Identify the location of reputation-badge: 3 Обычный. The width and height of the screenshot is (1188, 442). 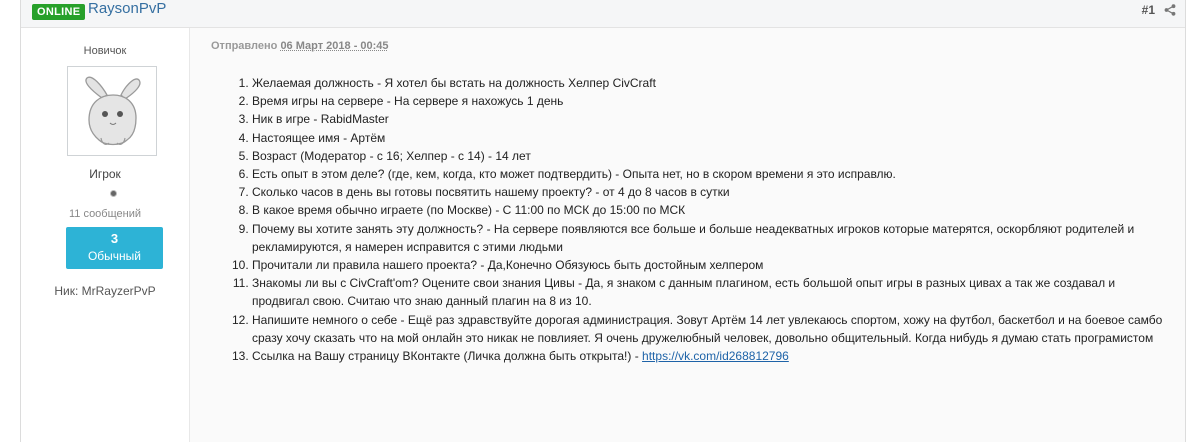
(114, 248).